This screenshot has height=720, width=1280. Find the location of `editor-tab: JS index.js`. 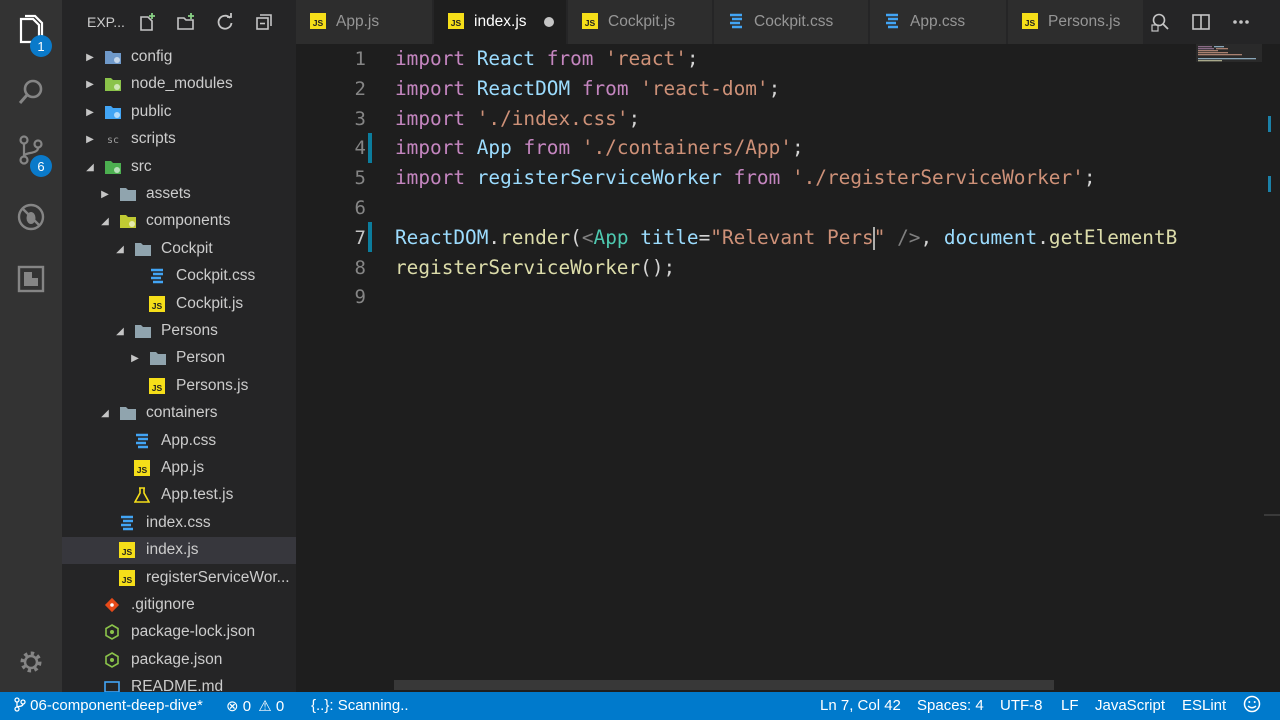

editor-tab: JS index.js is located at coordinates (500, 22).